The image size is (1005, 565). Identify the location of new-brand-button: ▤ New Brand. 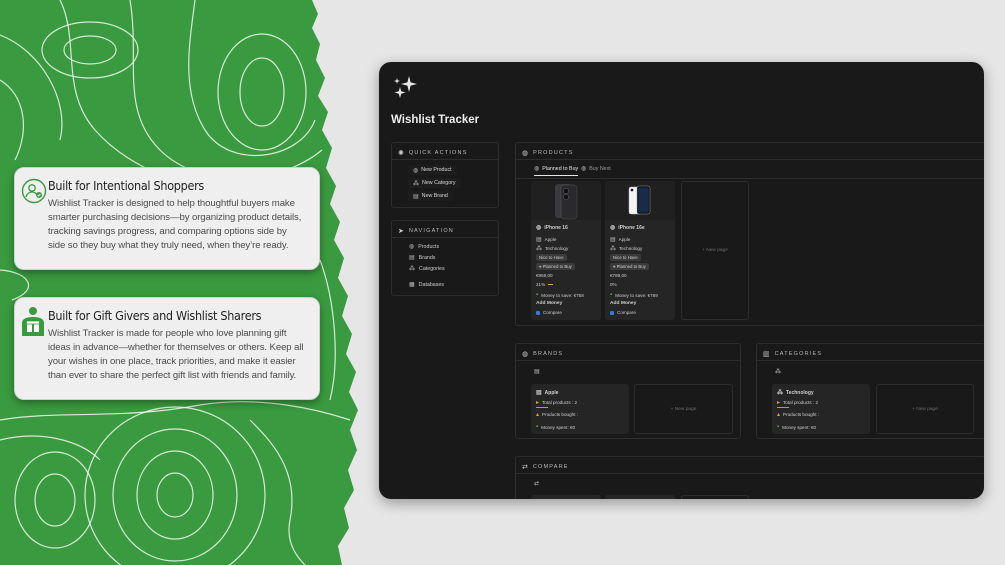
(430, 196).